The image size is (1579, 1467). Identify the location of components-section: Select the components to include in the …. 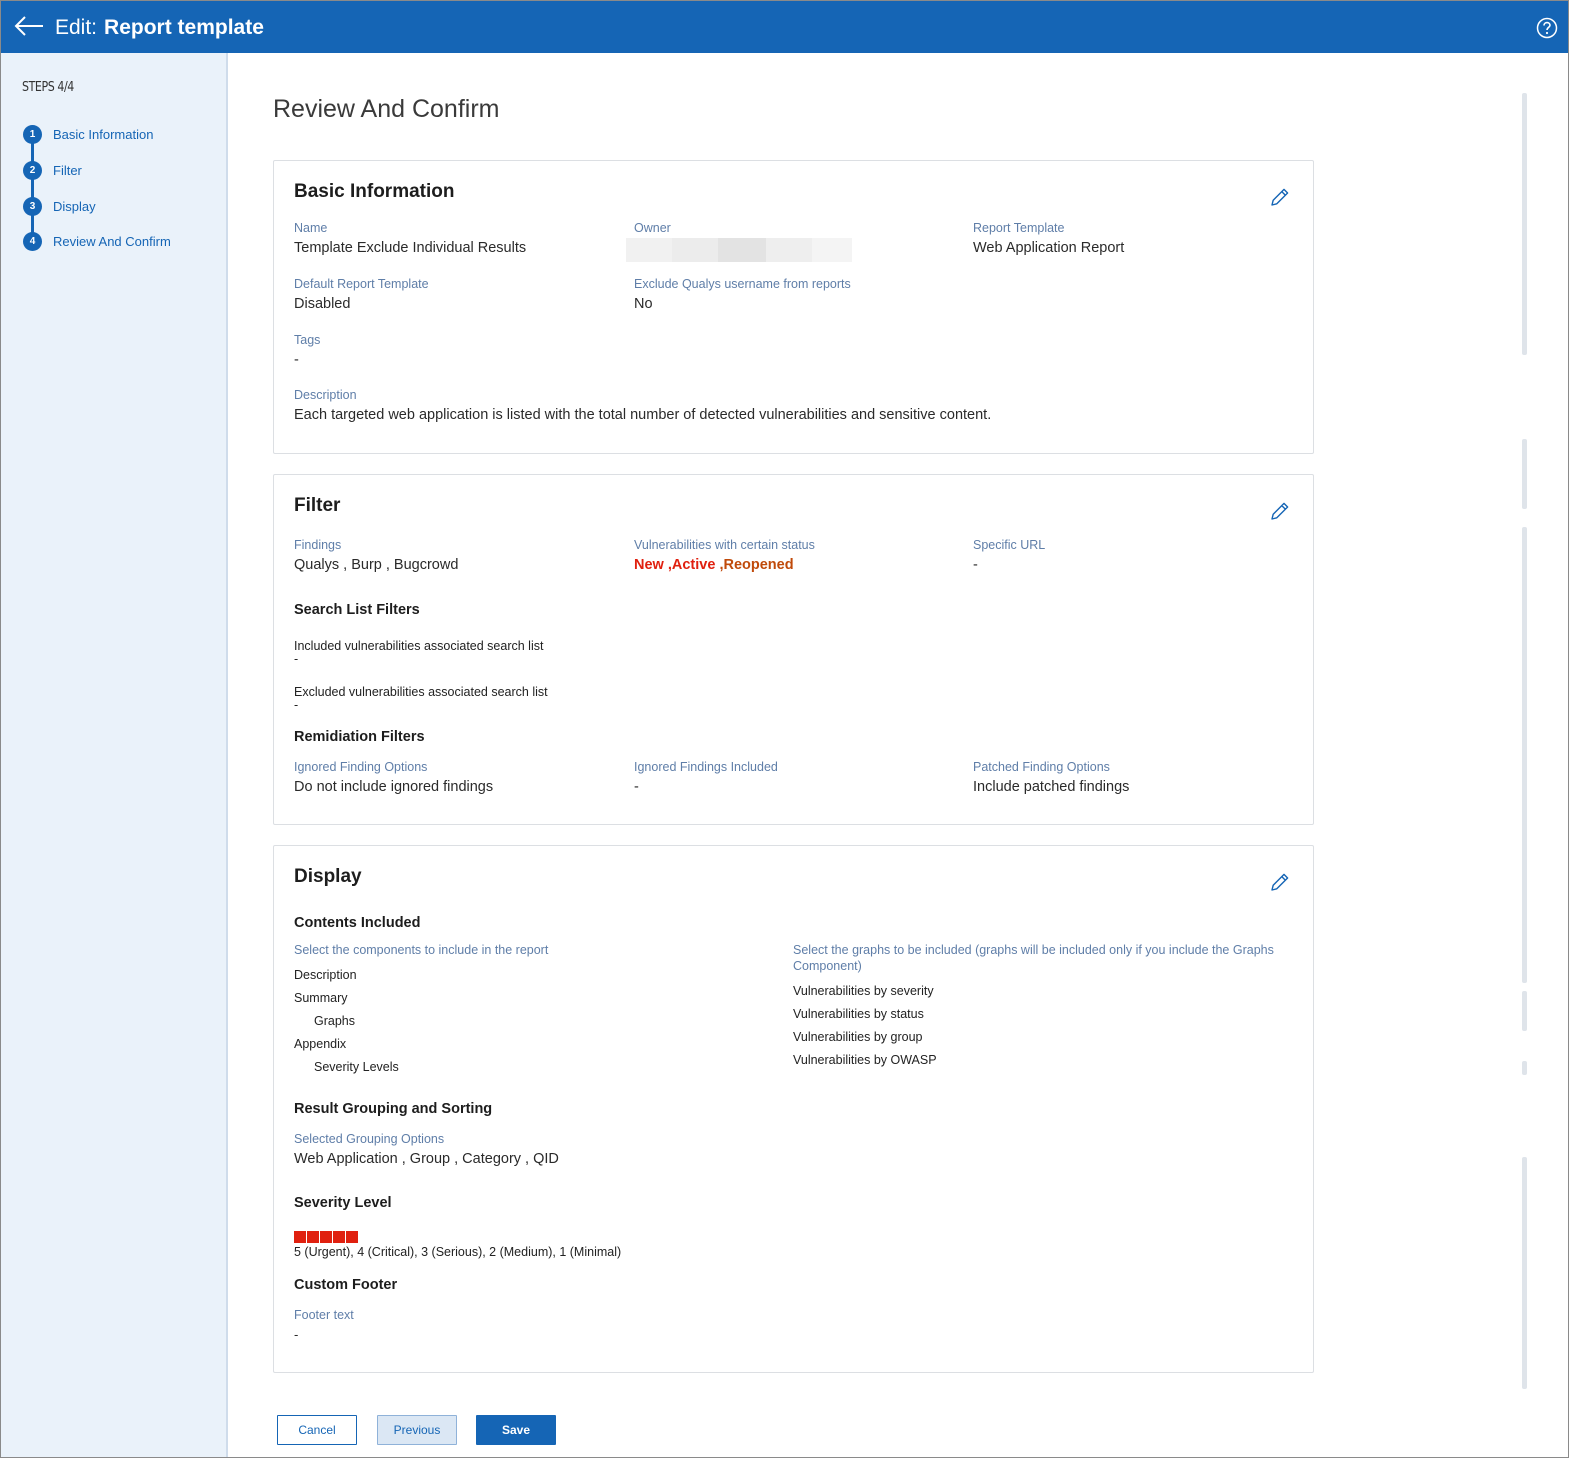
(524, 1008).